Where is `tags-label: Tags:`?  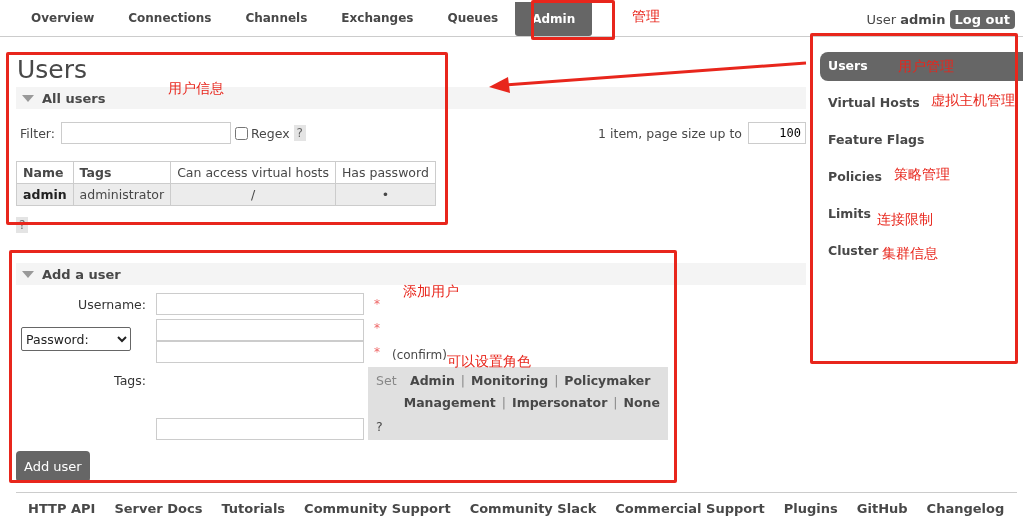 tags-label: Tags: is located at coordinates (130, 380).